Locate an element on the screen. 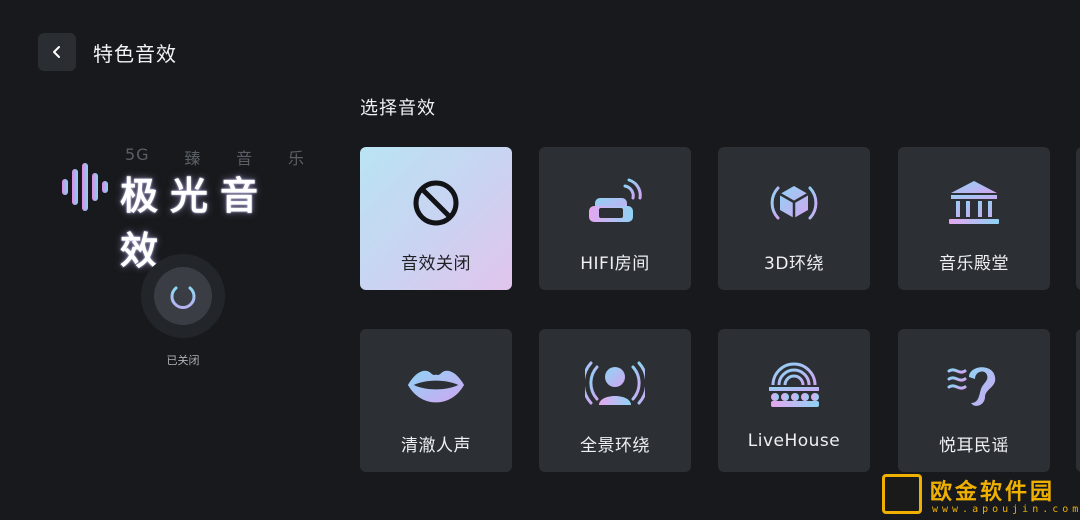 Image resolution: width=1080 pixels, height=520 pixels. hifi-room-sofa-icon is located at coordinates (615, 200).